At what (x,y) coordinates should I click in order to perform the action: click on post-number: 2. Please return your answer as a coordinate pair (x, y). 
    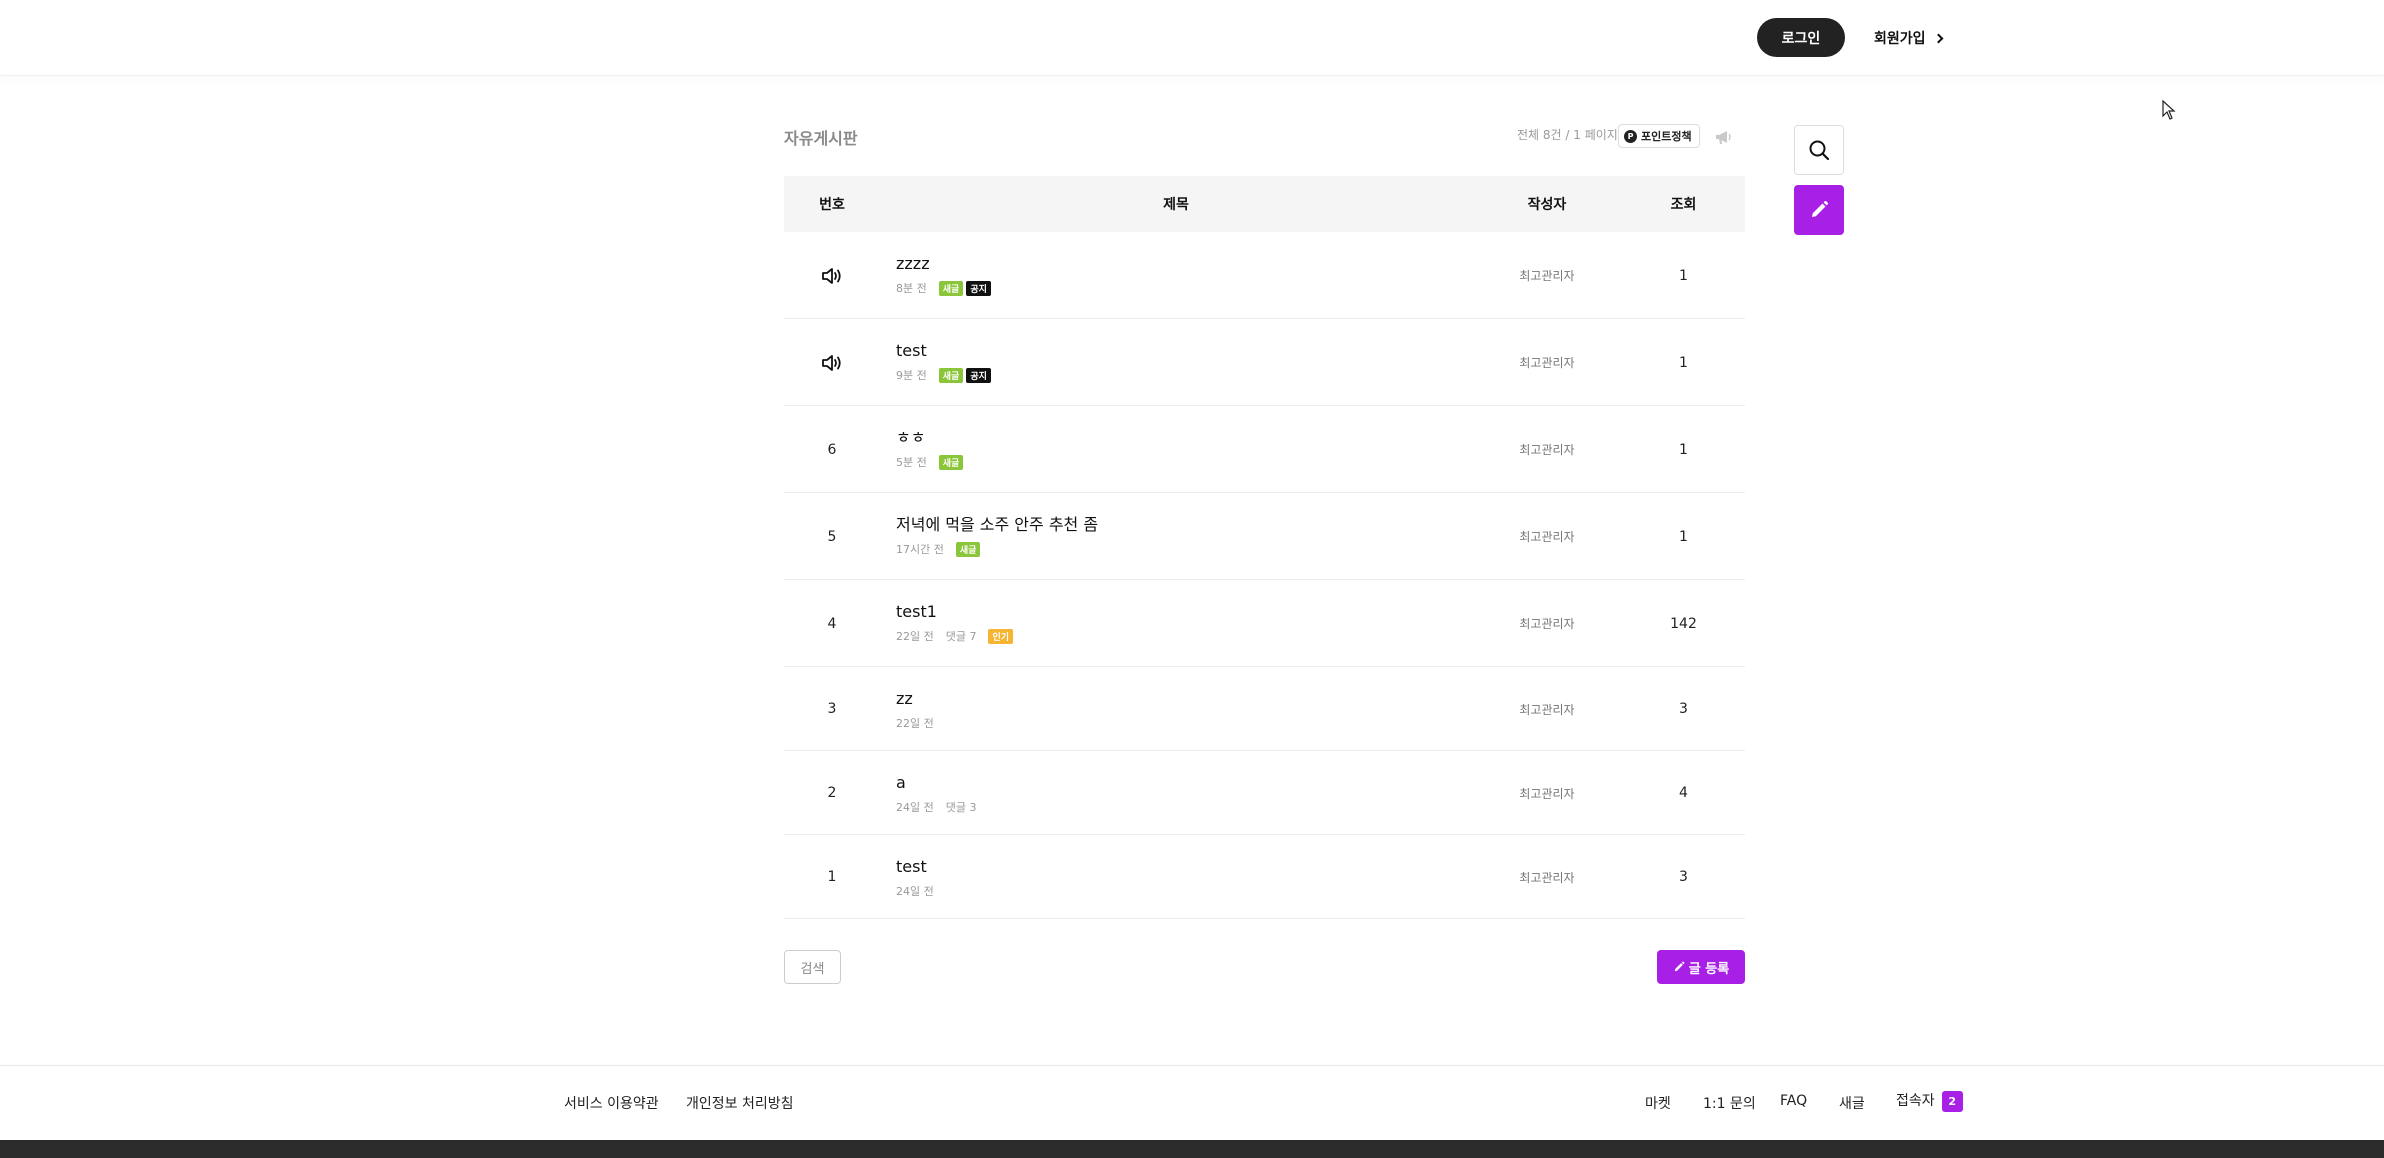
    Looking at the image, I should click on (832, 793).